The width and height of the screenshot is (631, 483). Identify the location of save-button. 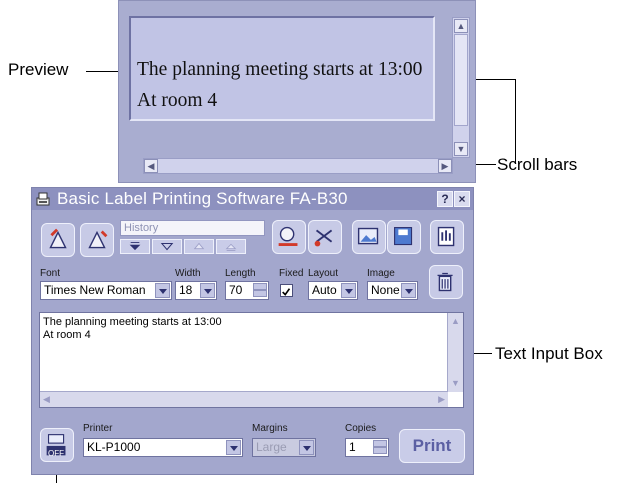
(404, 237).